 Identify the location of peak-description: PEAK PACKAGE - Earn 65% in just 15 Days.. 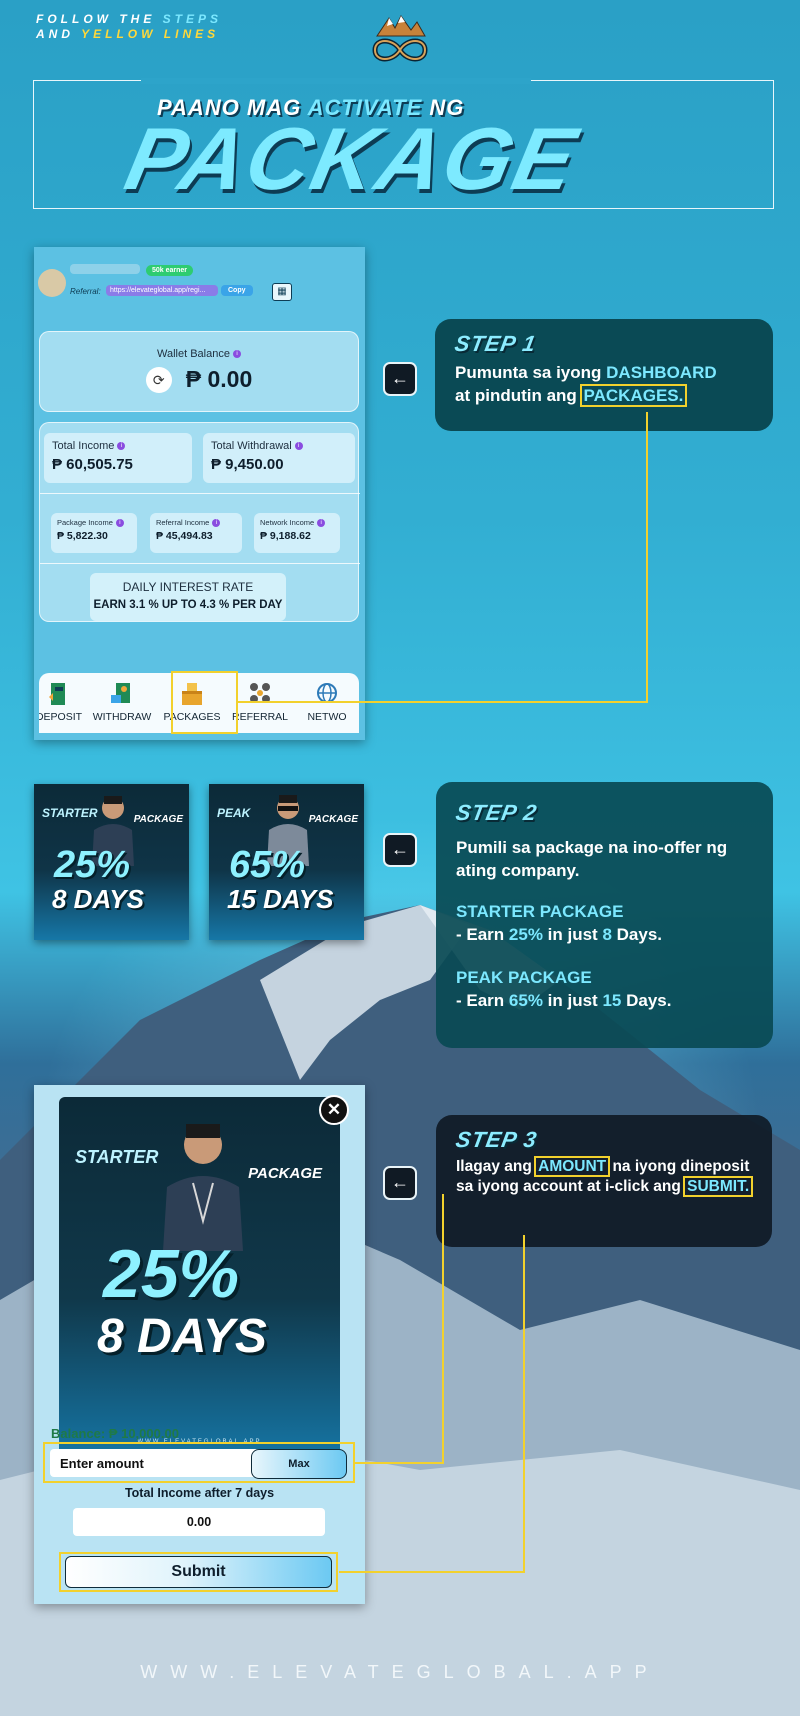
(564, 989).